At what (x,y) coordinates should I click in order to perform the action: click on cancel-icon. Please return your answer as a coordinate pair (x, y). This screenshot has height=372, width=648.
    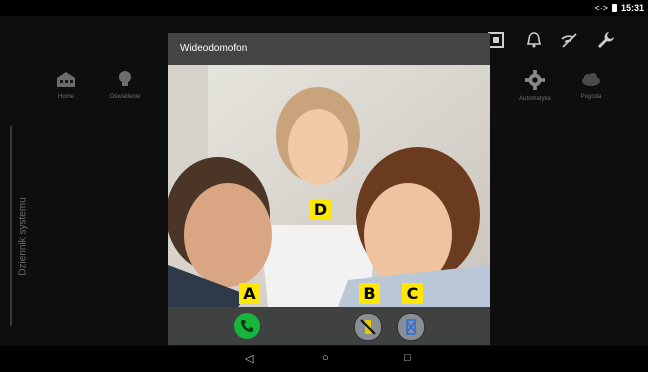
    Looking at the image, I should click on (411, 327).